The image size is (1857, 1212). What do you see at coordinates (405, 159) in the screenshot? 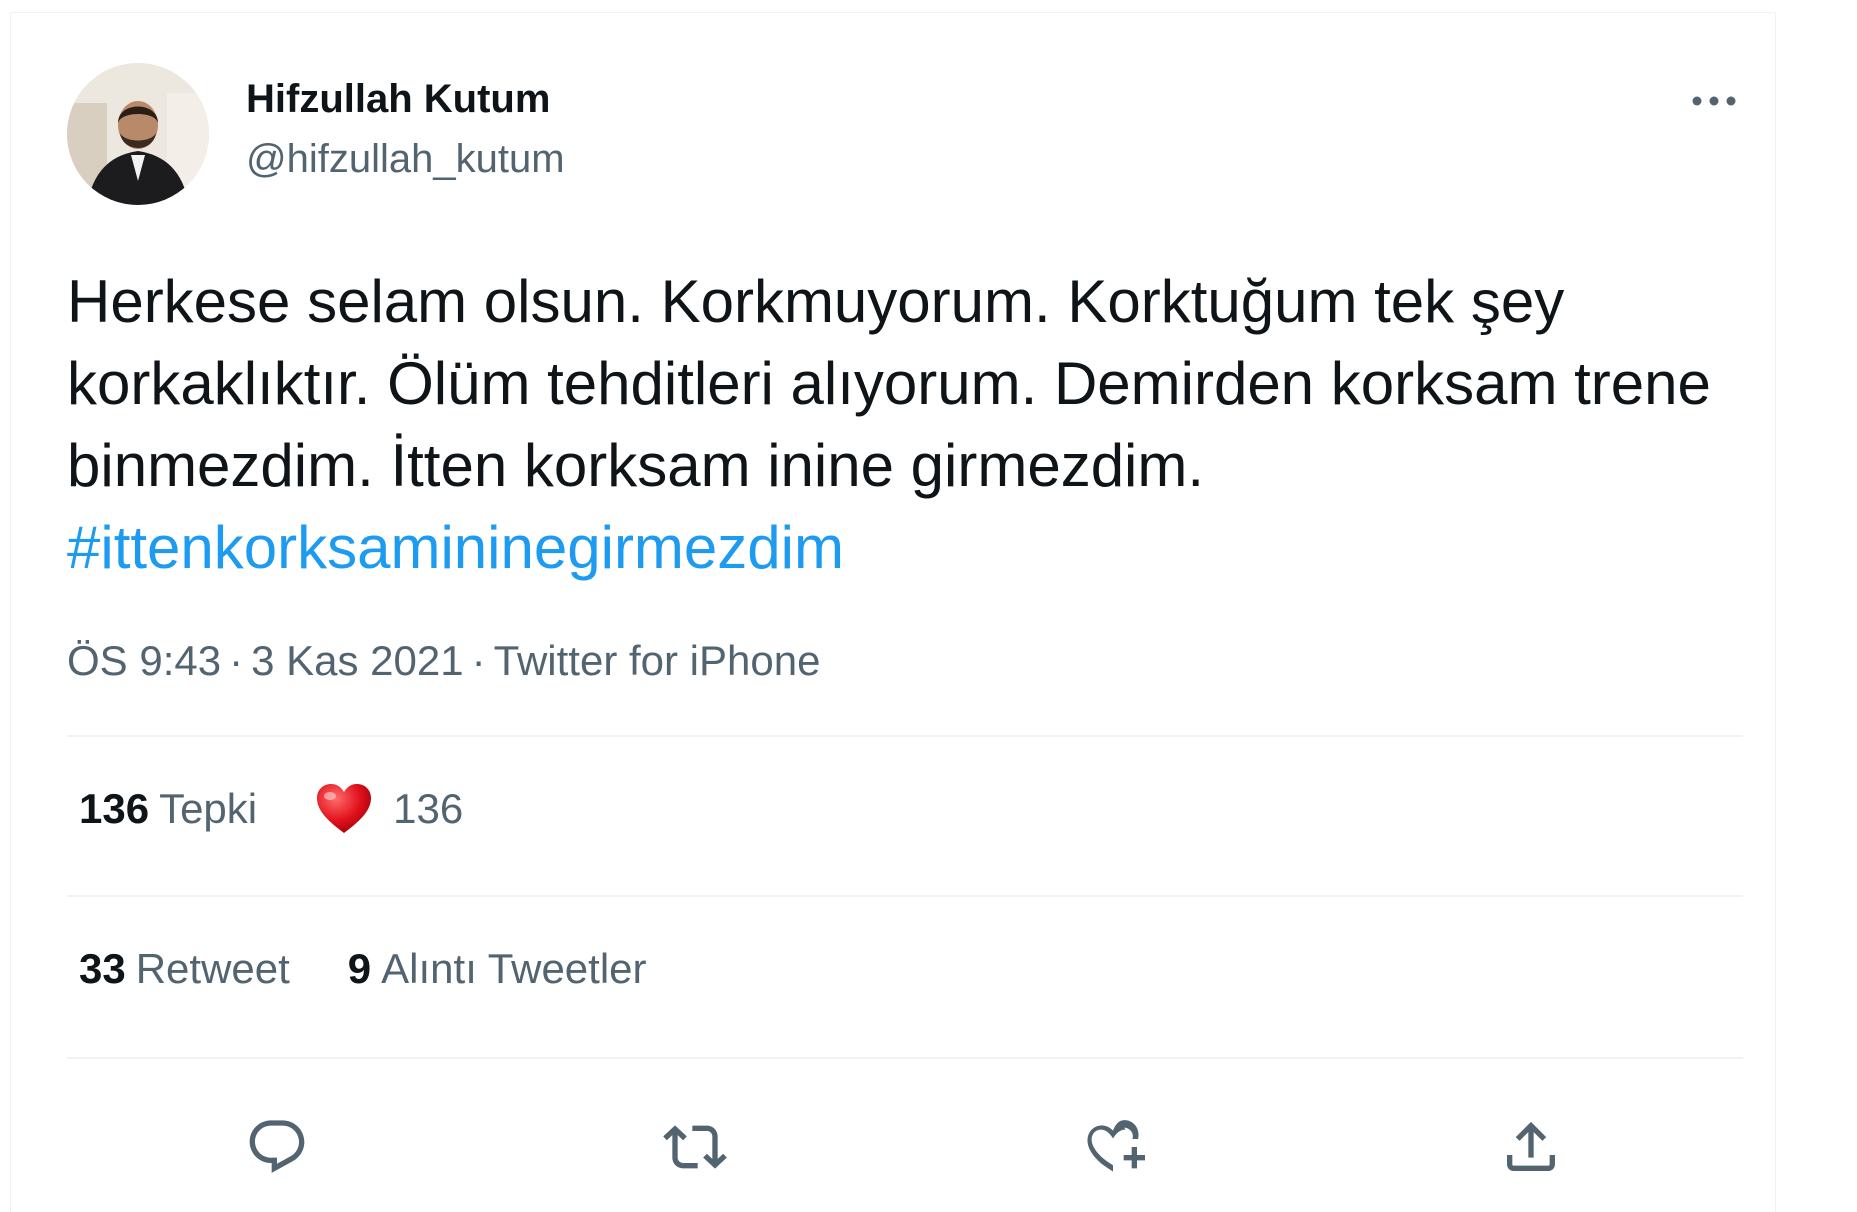
I see `author-handle: @hifzullah_kutum` at bounding box center [405, 159].